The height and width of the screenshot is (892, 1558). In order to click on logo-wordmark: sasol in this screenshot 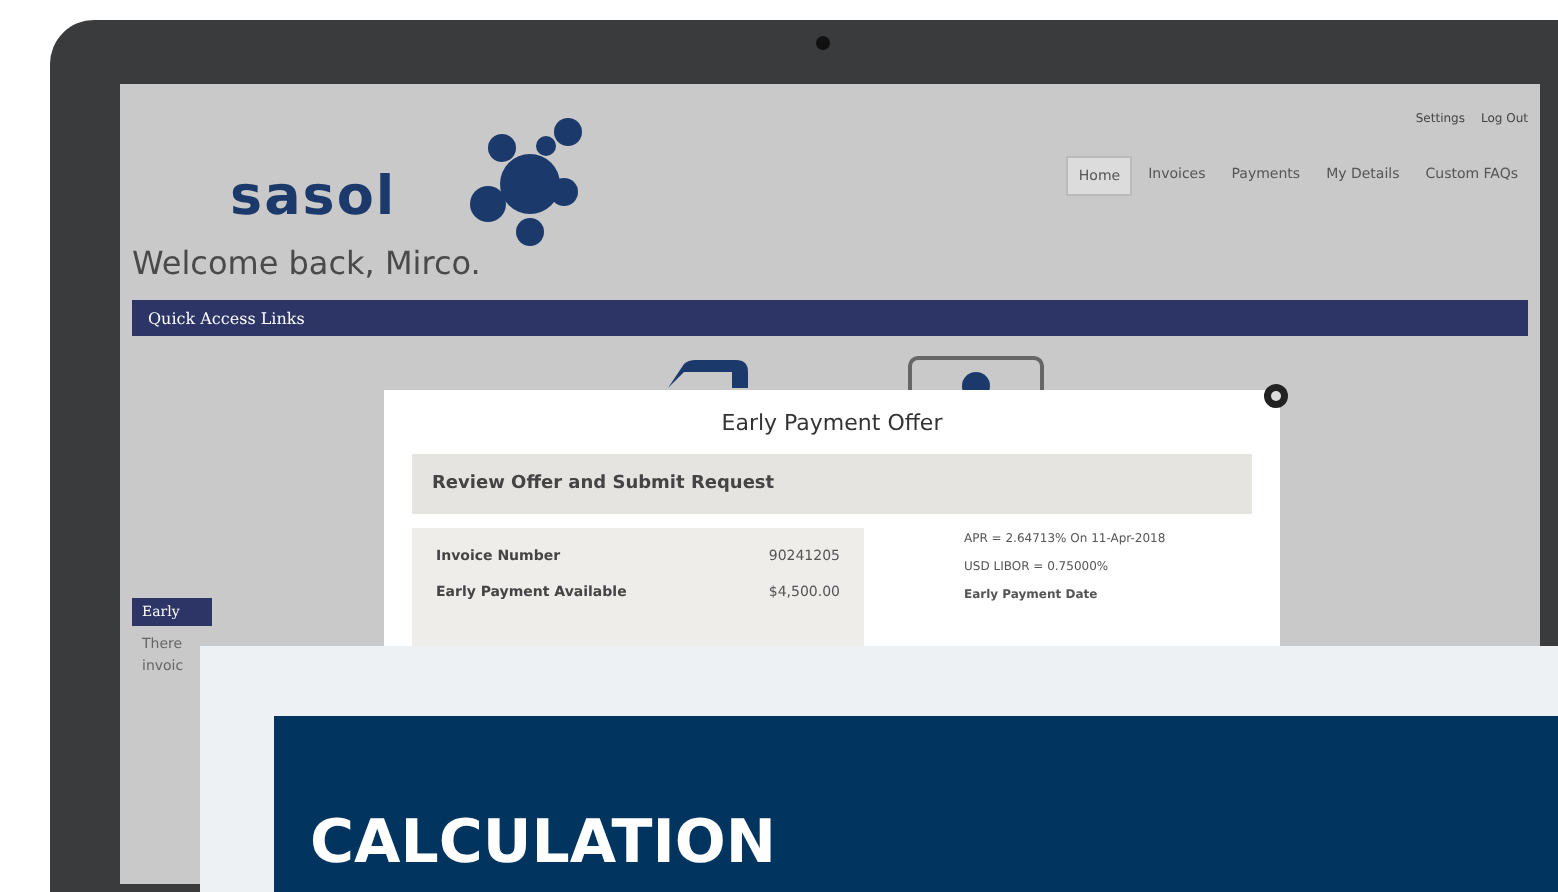, I will do `click(313, 196)`.